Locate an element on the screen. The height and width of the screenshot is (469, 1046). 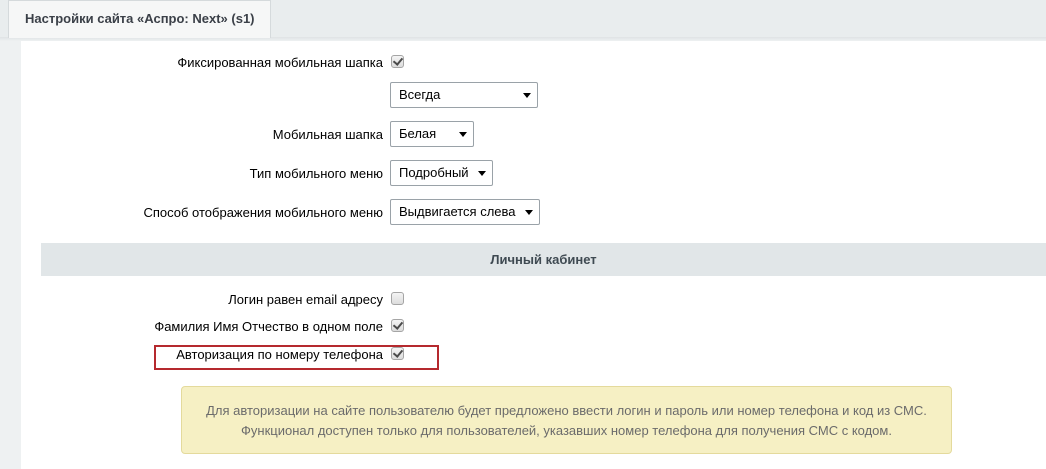
fixed-mobile-header-row: Фиксированная мобильная шапка is located at coordinates (533, 63).